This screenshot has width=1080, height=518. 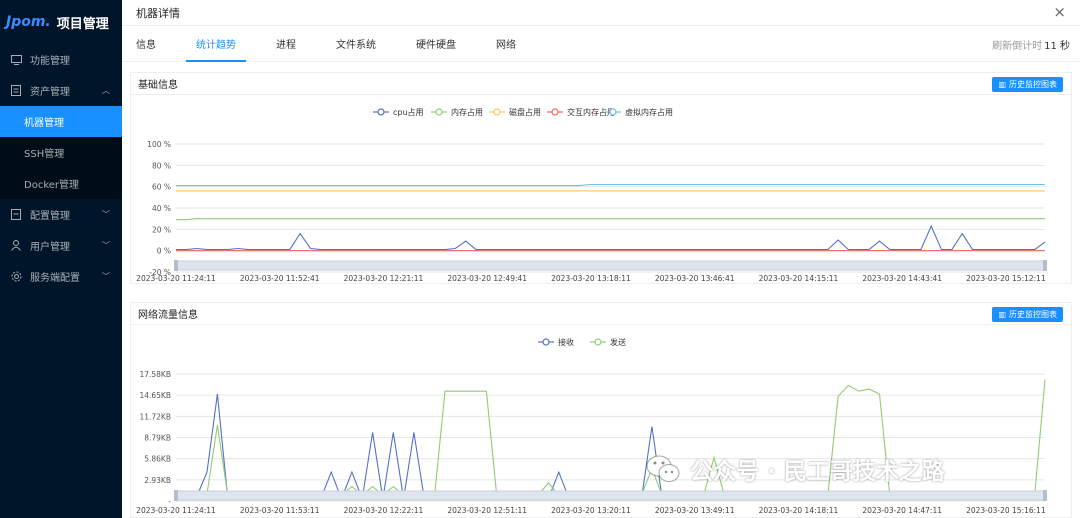 What do you see at coordinates (146, 44) in the screenshot?
I see `tab-info: 信息` at bounding box center [146, 44].